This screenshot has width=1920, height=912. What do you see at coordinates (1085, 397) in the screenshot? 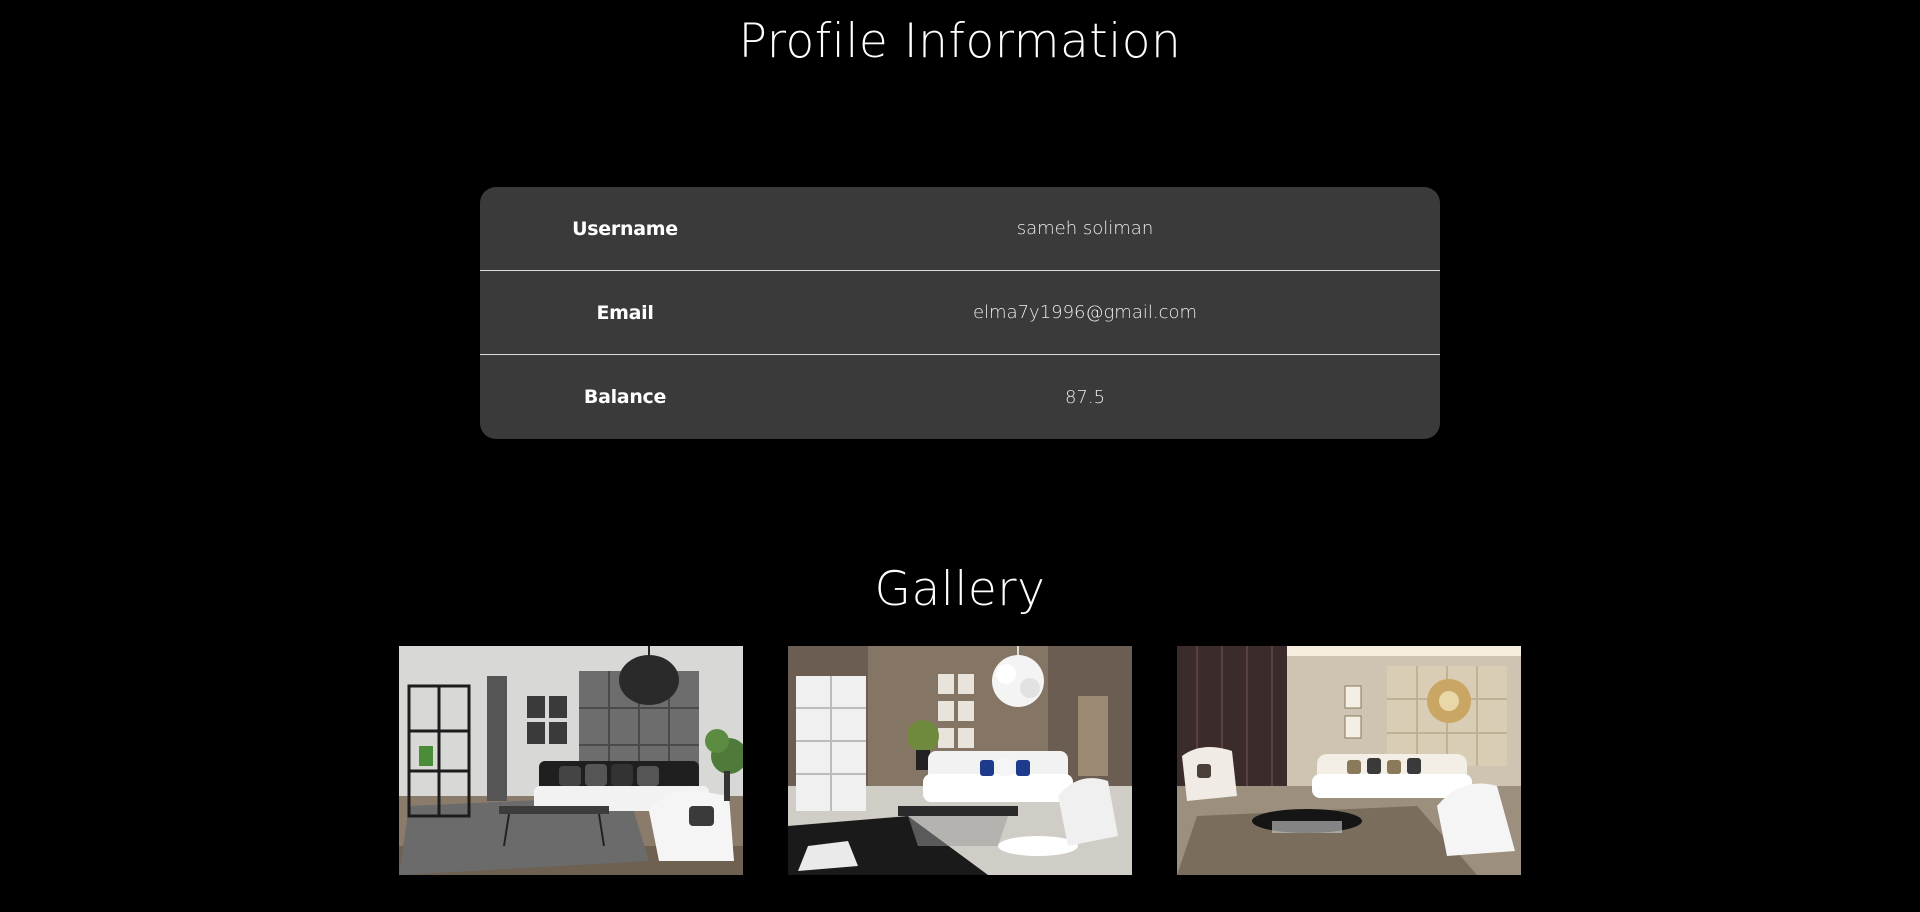
I see `balance-value: 87.5` at bounding box center [1085, 397].